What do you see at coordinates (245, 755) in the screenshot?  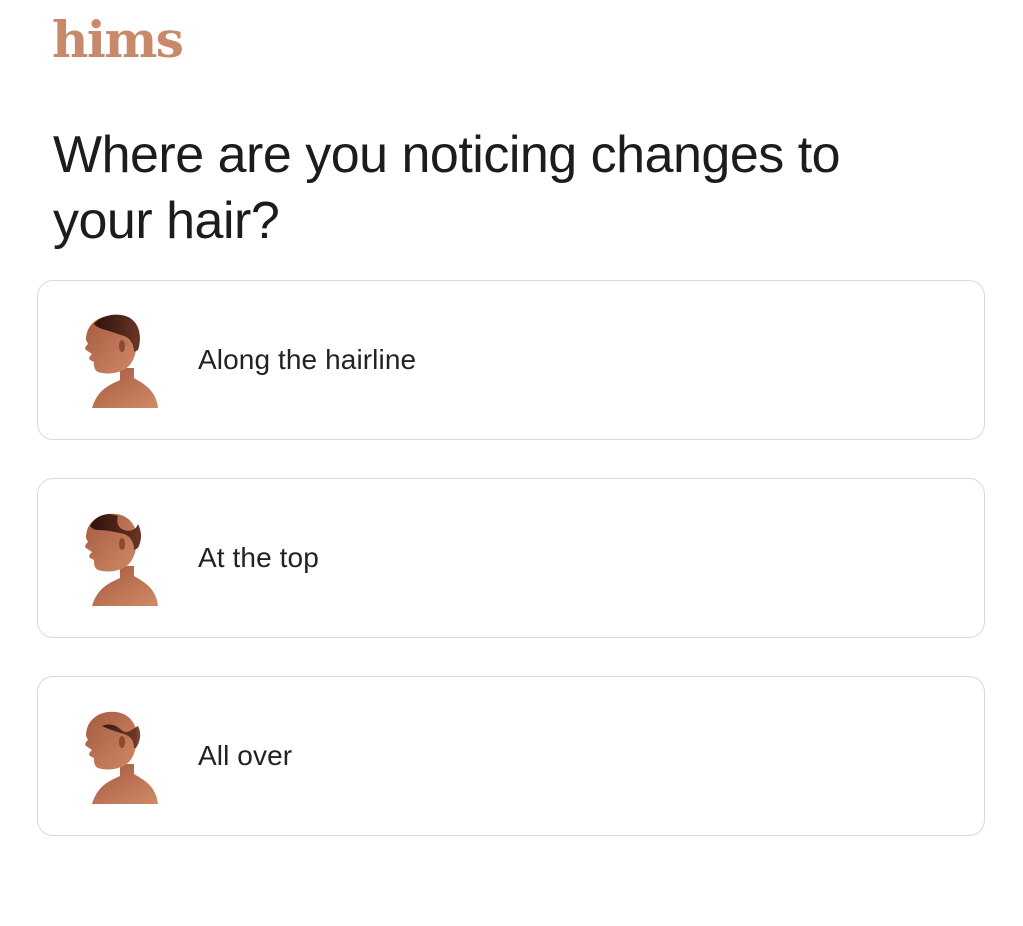 I see `option-label: All over` at bounding box center [245, 755].